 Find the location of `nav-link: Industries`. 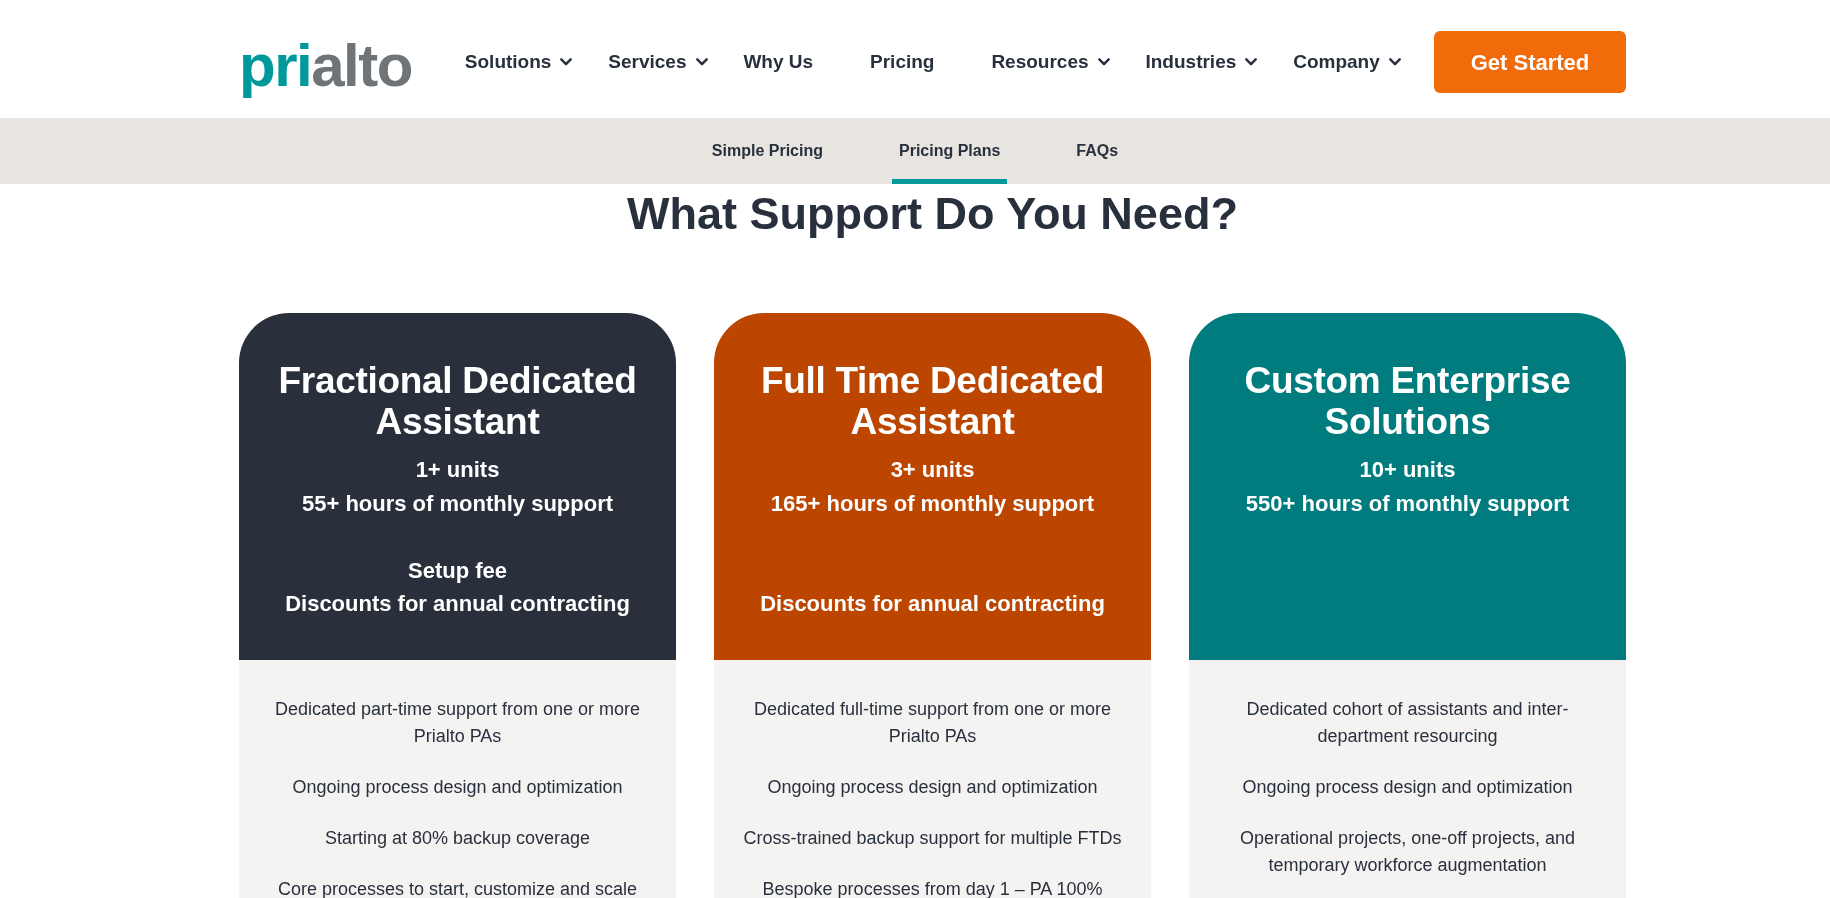

nav-link: Industries is located at coordinates (1201, 62).